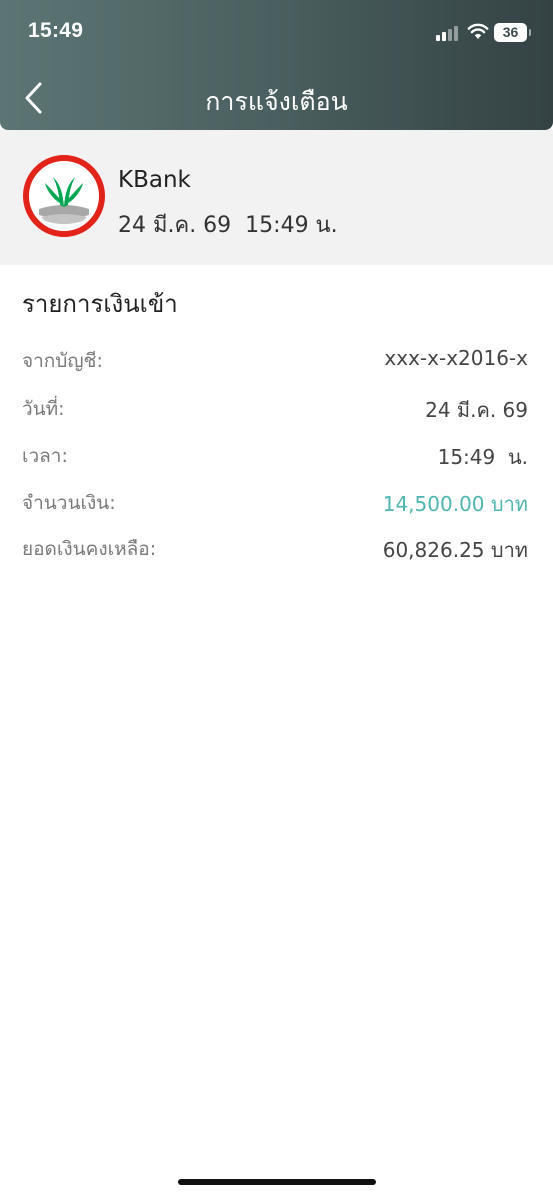 The width and height of the screenshot is (553, 1199). Describe the element at coordinates (69, 503) in the screenshot. I see `detail-label: จำนวนเงิน:` at that location.